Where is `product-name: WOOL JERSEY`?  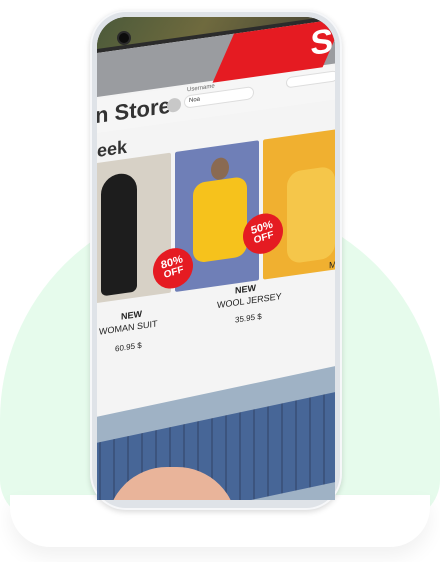 product-name: WOOL JERSEY is located at coordinates (249, 301).